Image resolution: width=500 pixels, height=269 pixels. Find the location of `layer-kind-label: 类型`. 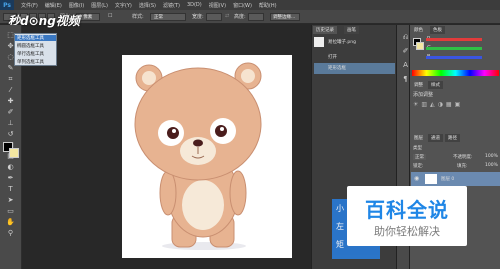

layer-kind-label: 类型 is located at coordinates (417, 148).